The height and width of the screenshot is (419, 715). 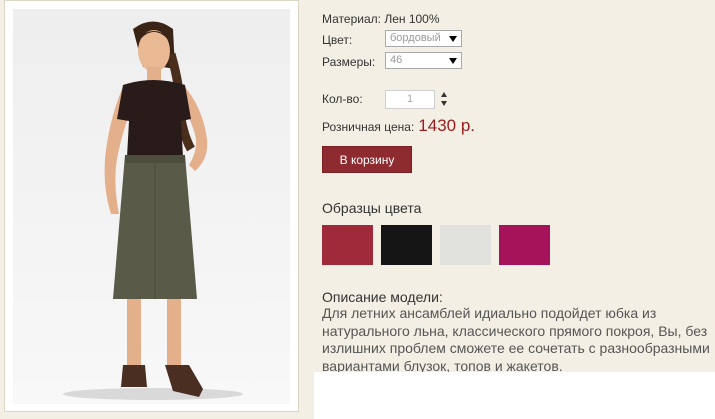 I want to click on price-value: 1430 р., so click(x=447, y=125).